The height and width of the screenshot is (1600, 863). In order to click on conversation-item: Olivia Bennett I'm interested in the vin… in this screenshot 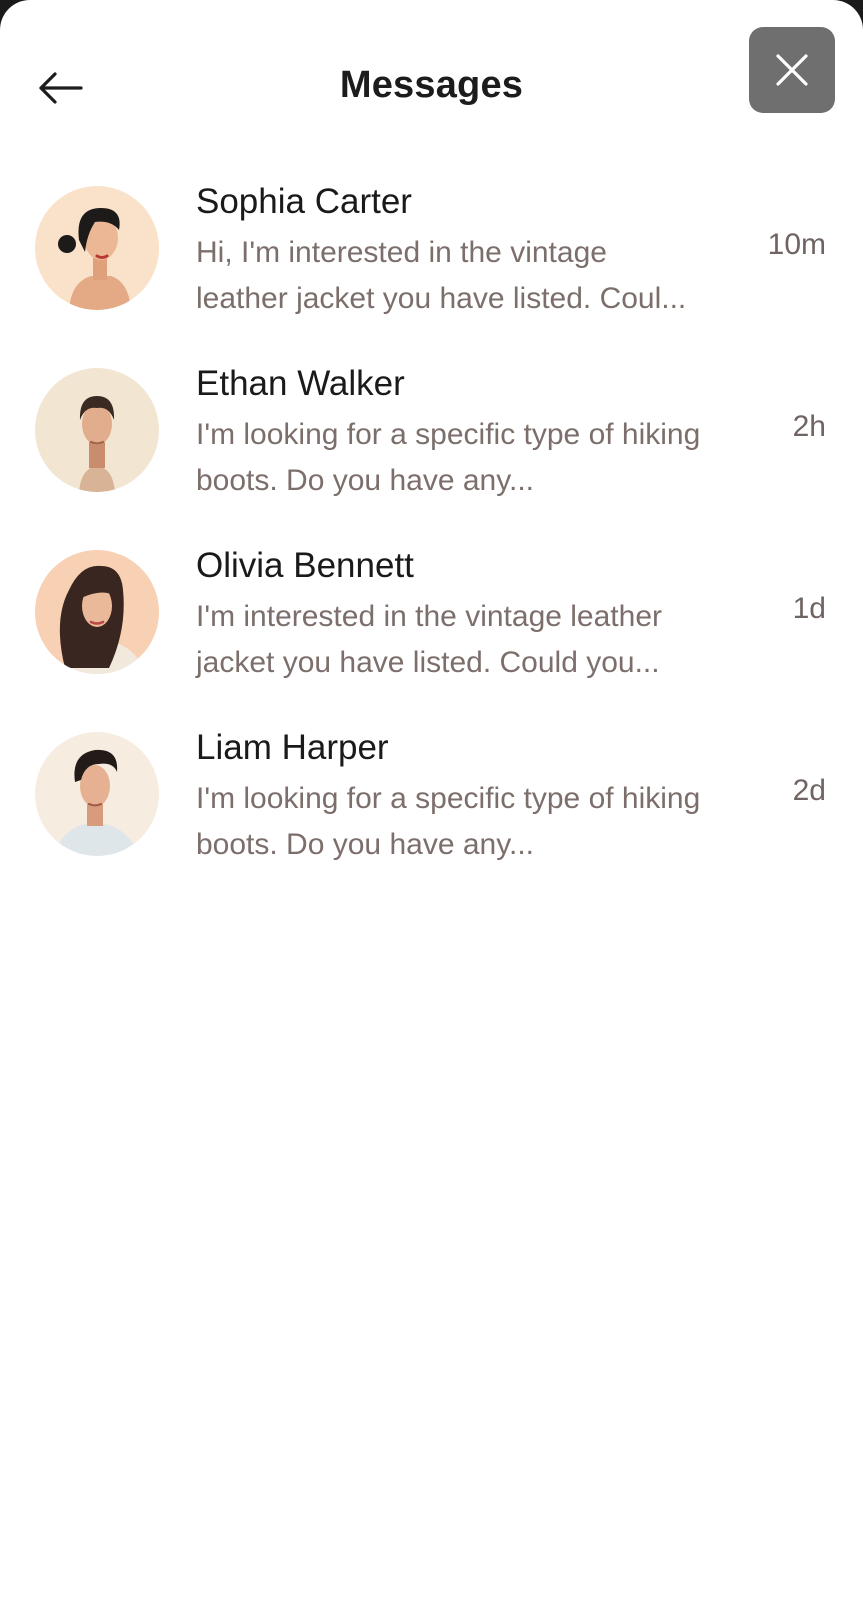, I will do `click(431, 635)`.